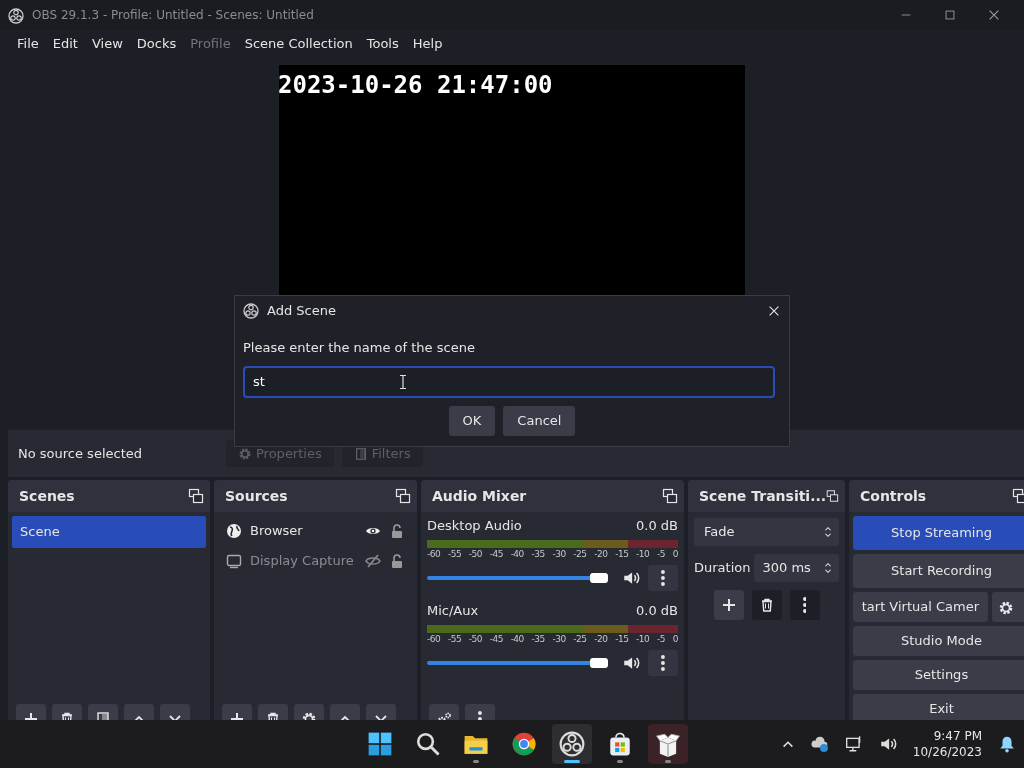 The height and width of the screenshot is (768, 1024). Describe the element at coordinates (766, 605) in the screenshot. I see `trash-button` at that location.